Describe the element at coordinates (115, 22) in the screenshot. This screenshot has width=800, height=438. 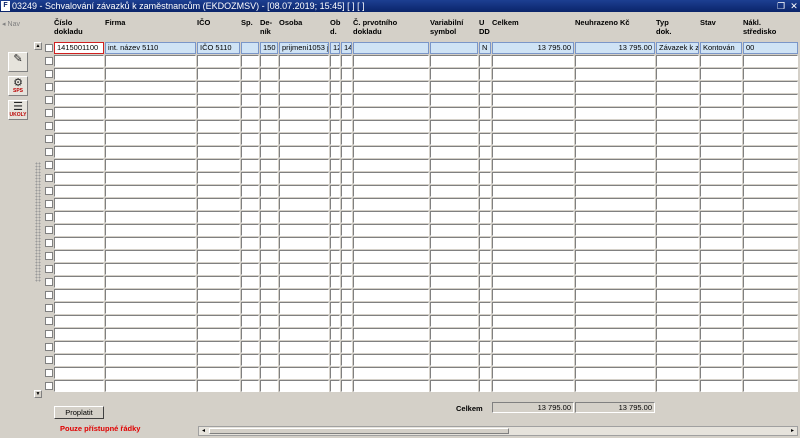
I see `column-header-firm: Firma` at that location.